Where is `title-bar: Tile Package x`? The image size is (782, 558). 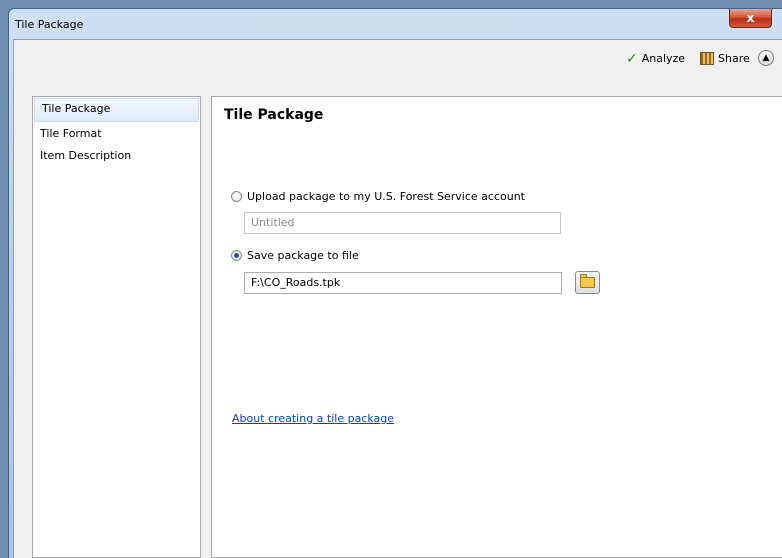 title-bar: Tile Package x is located at coordinates (395, 24).